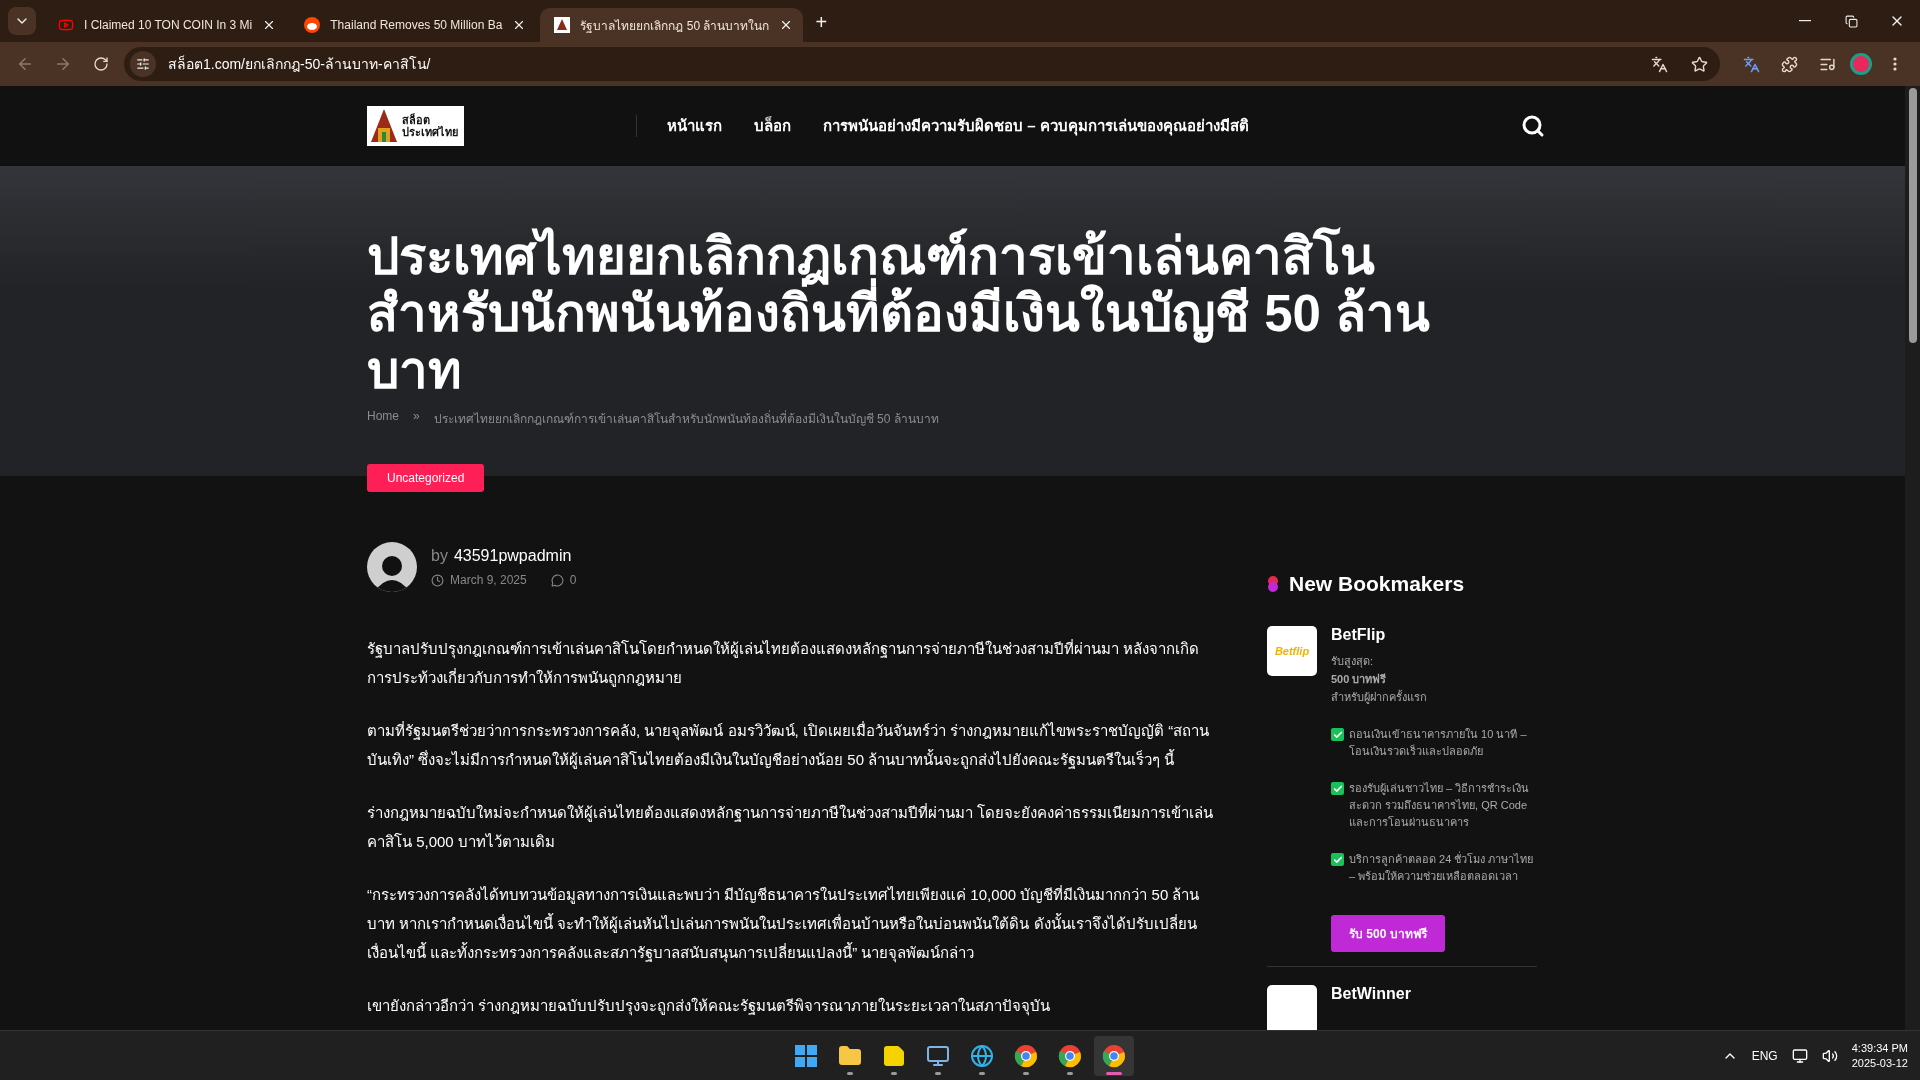 Image resolution: width=1920 pixels, height=1080 pixels. What do you see at coordinates (512, 556) in the screenshot?
I see `author-link: 43591pwpadmin` at bounding box center [512, 556].